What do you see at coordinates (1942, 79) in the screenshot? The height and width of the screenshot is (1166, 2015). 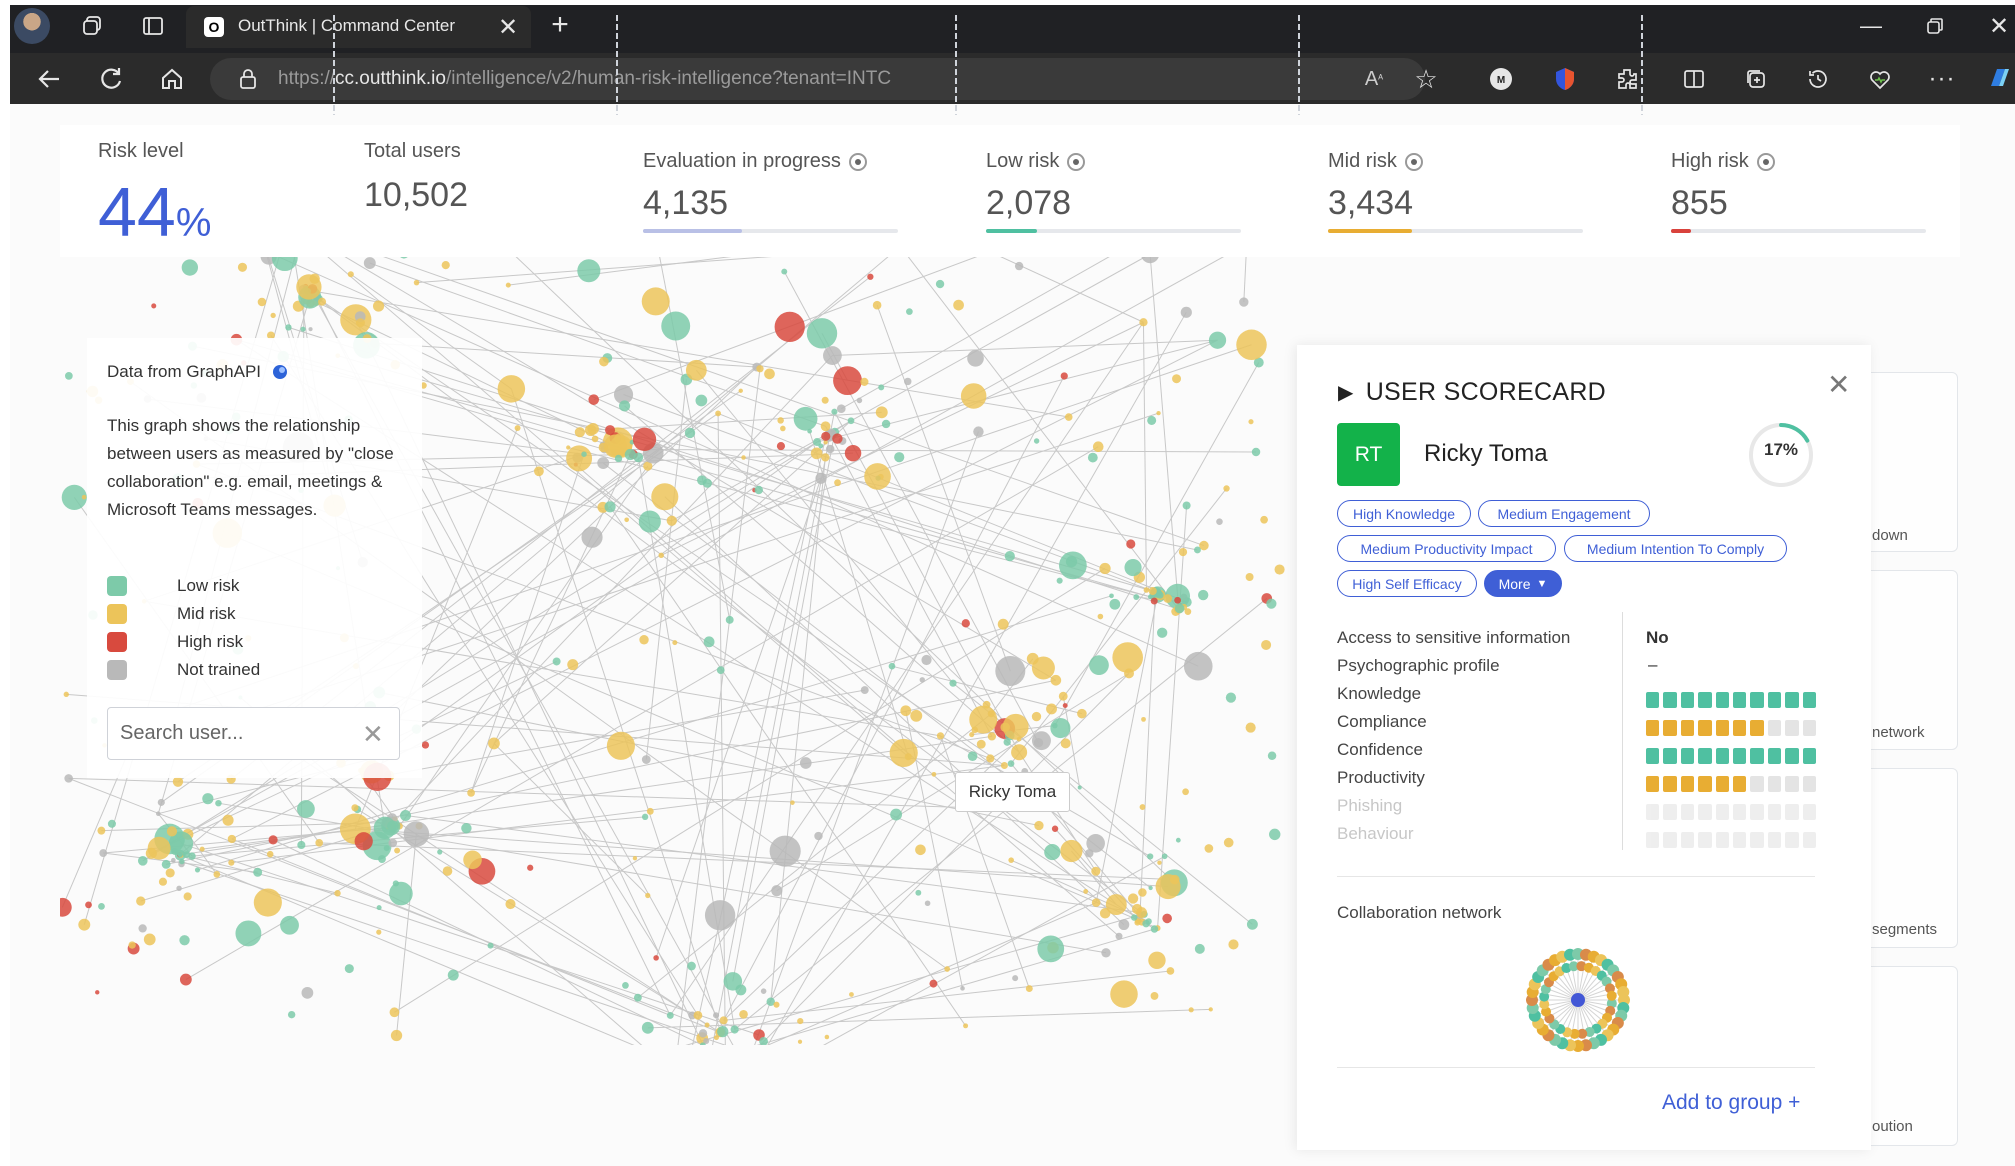 I see `more-menu-icon: ···` at bounding box center [1942, 79].